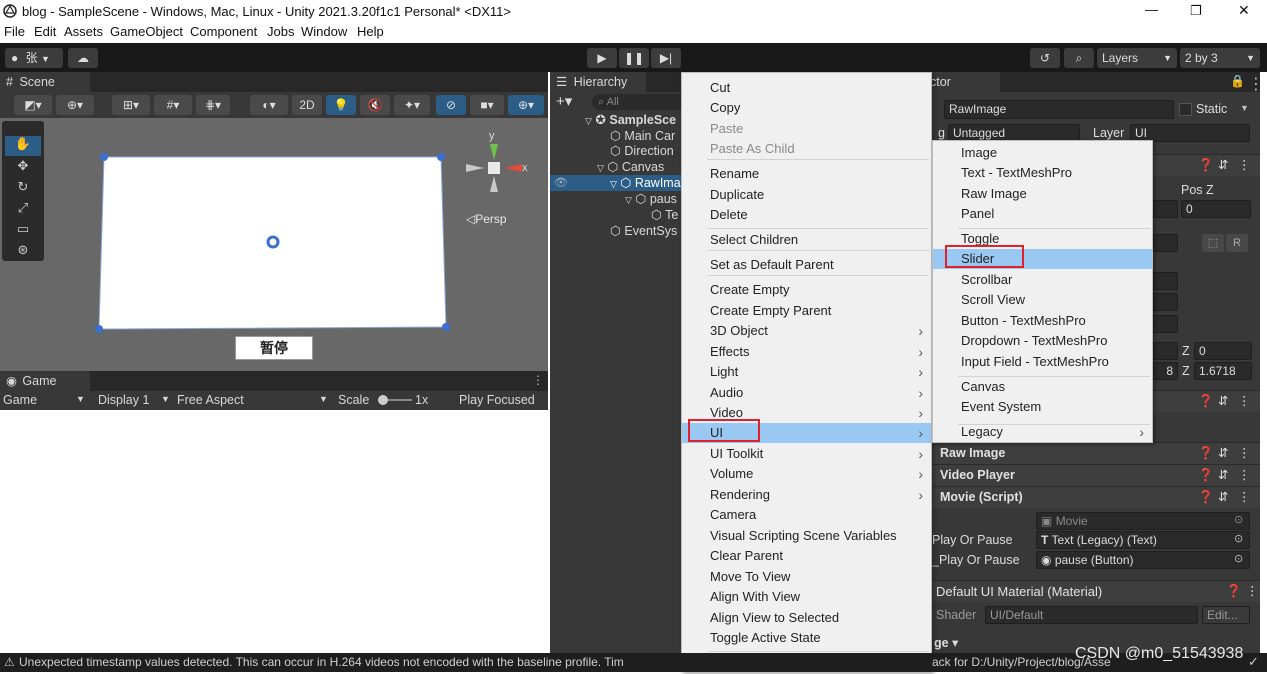 The height and width of the screenshot is (674, 1267). I want to click on scale-slider, so click(395, 400).